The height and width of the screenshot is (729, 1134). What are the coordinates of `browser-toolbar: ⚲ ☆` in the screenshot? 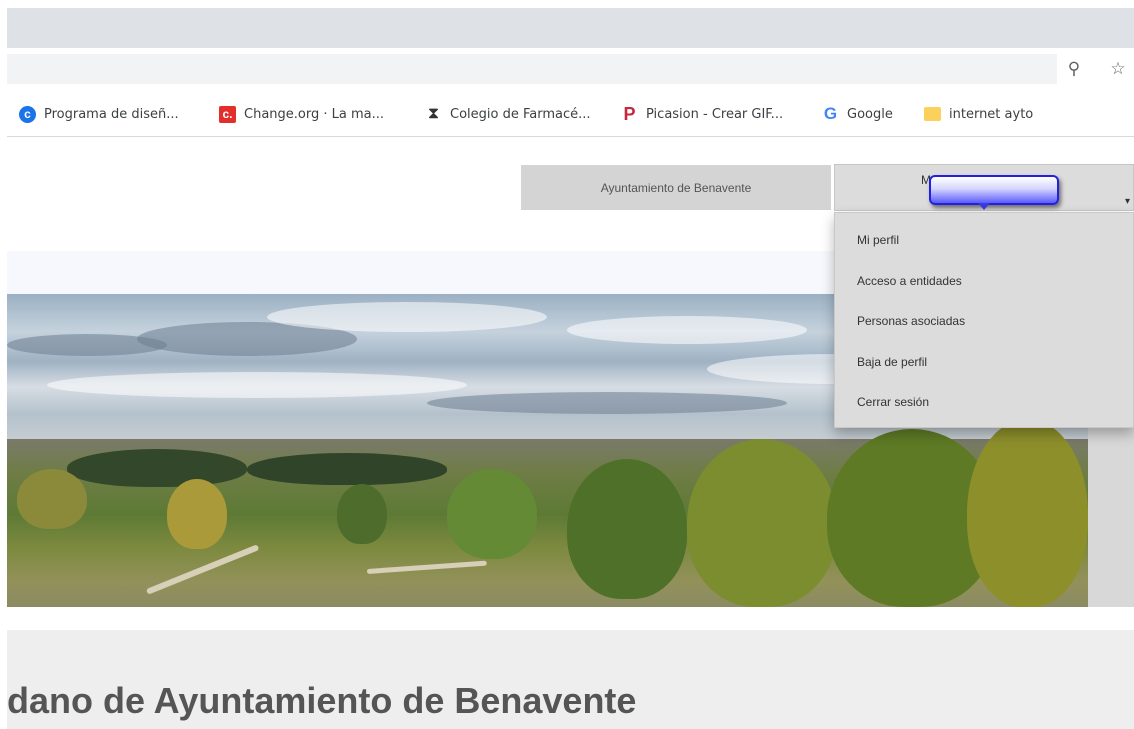 It's located at (570, 69).